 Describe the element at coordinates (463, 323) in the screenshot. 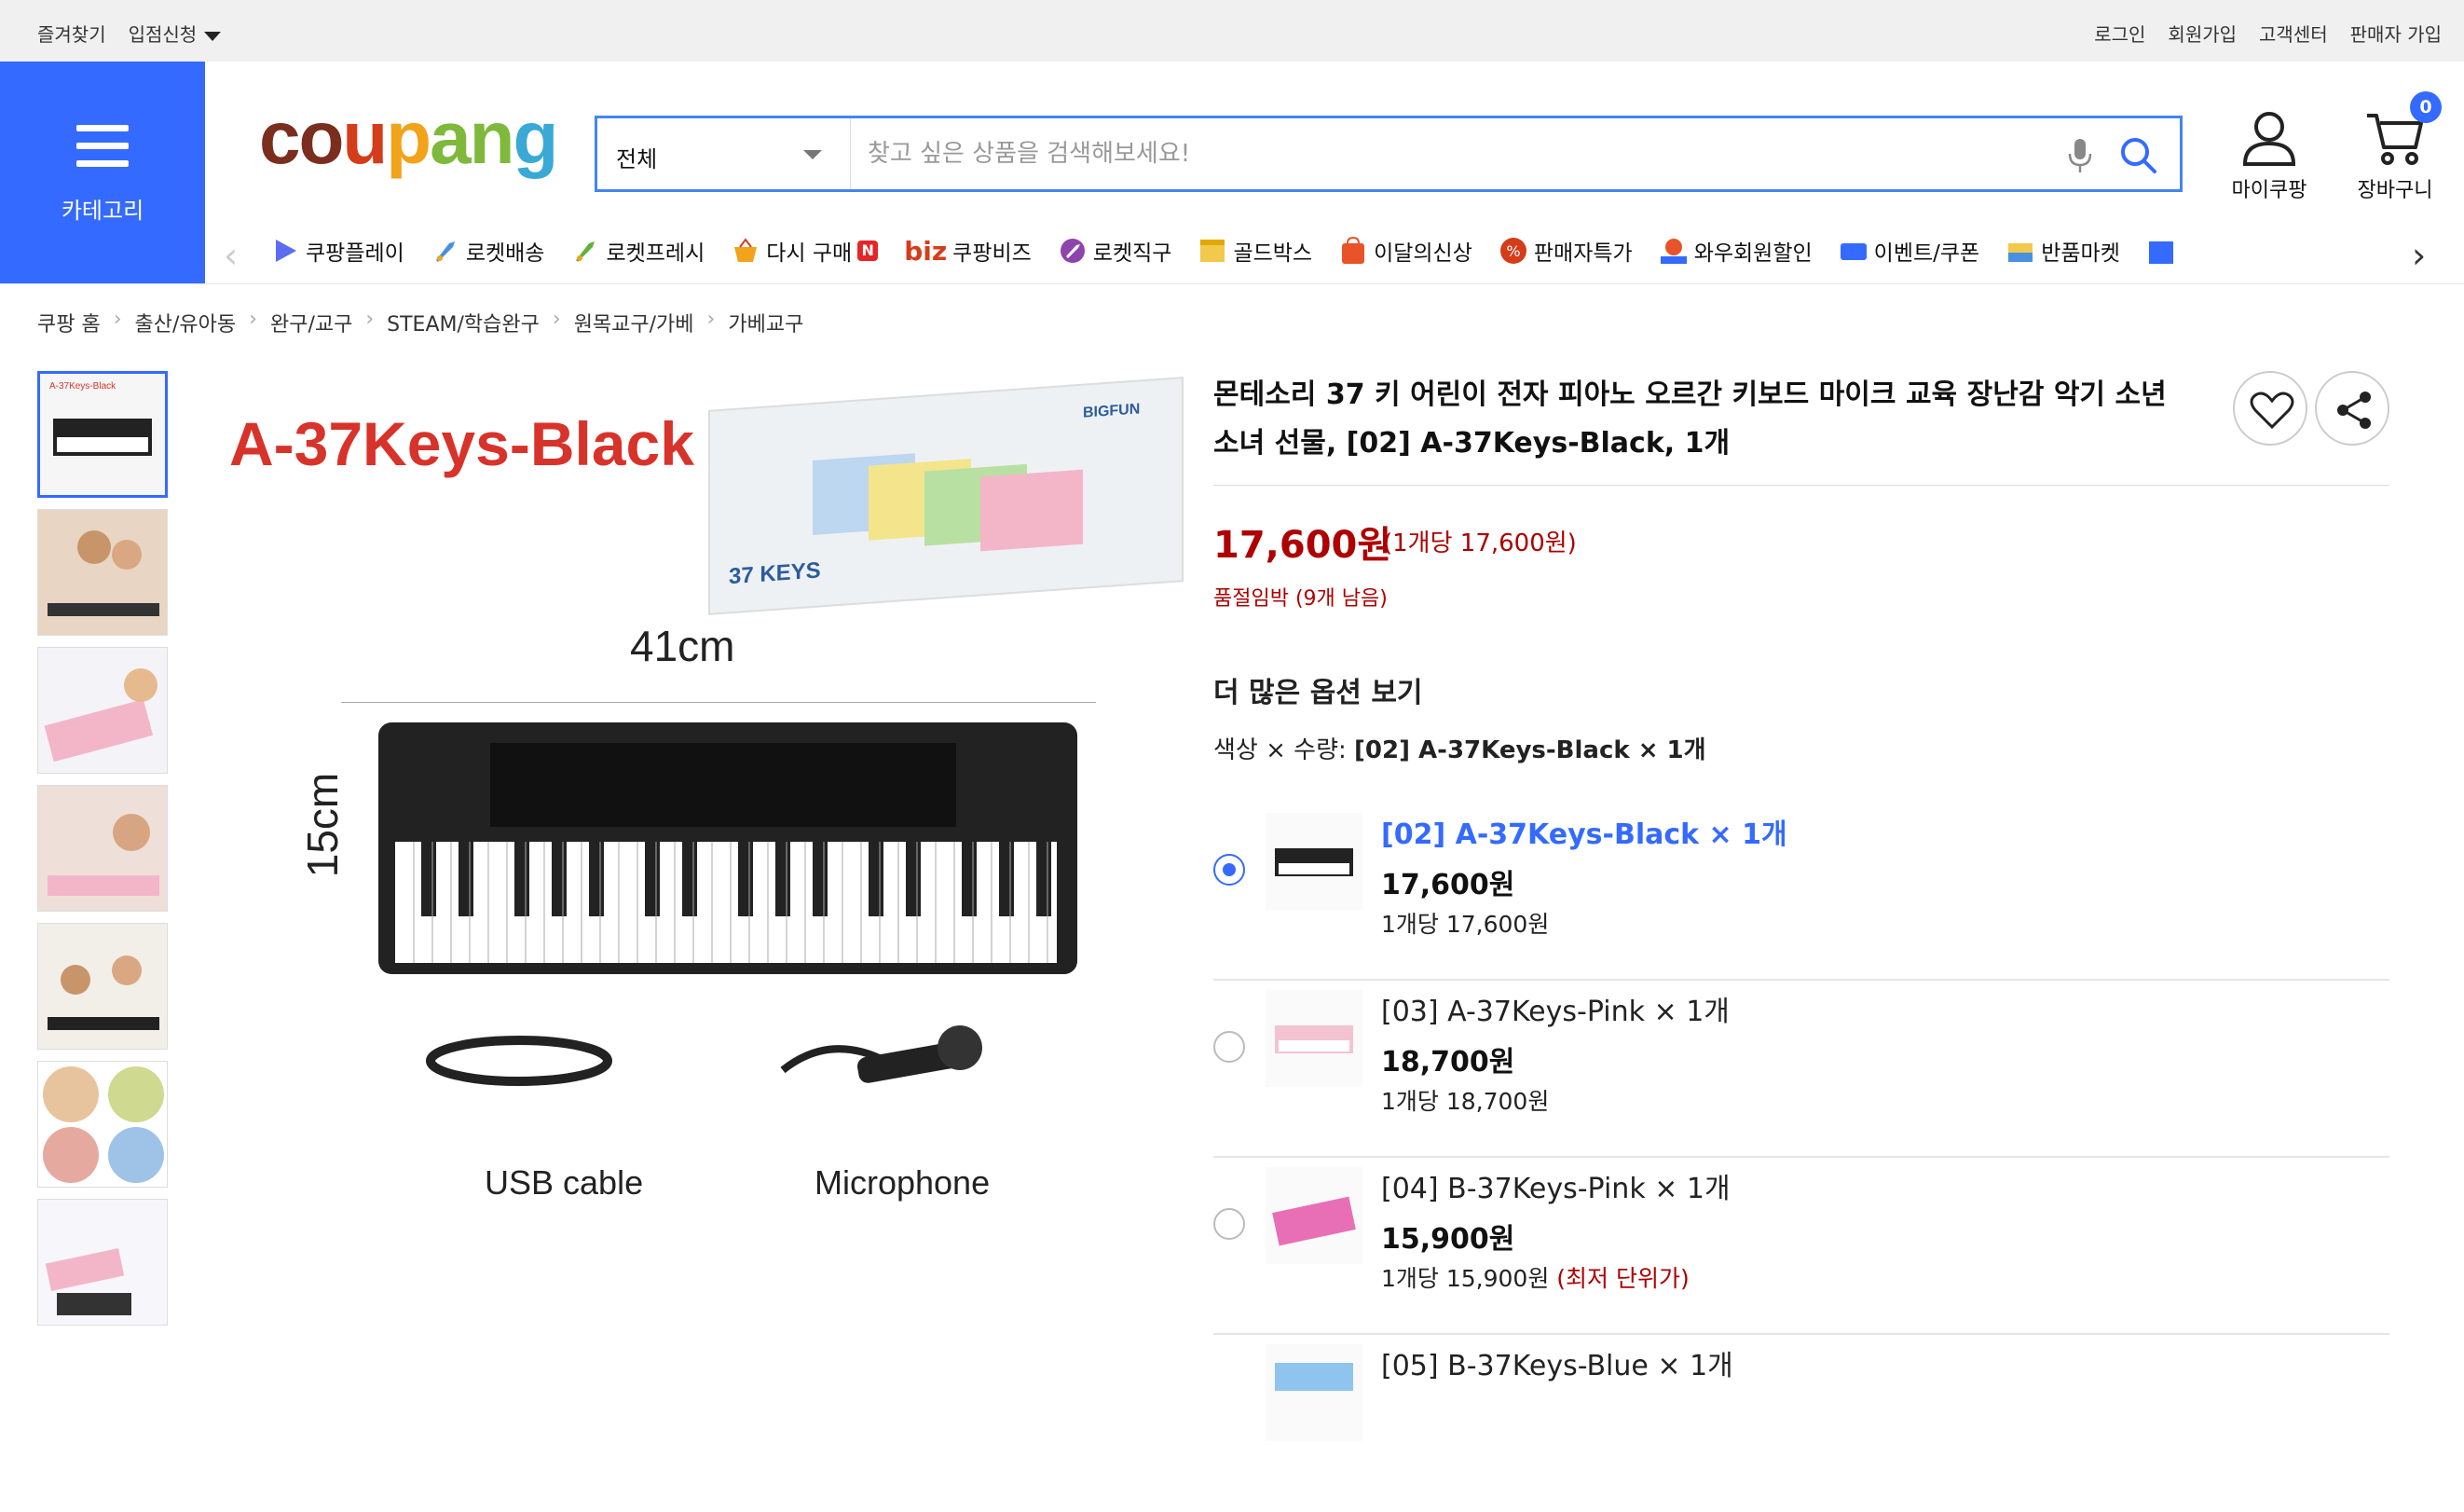

I see `breadcrumb-item: STEAM/학습완구` at that location.